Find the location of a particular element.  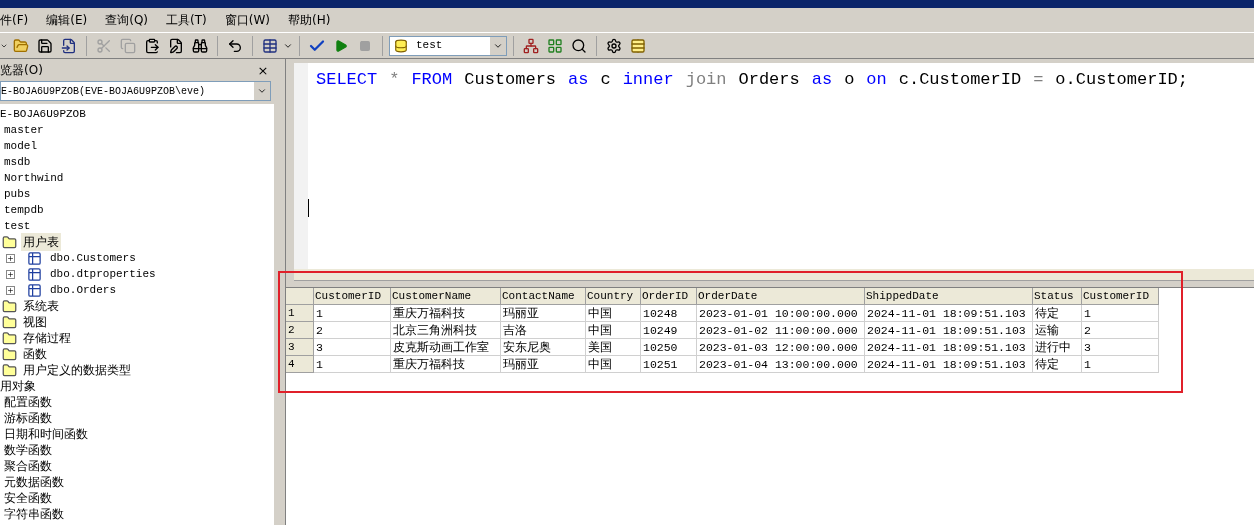

database-dropdown: test is located at coordinates (448, 45).